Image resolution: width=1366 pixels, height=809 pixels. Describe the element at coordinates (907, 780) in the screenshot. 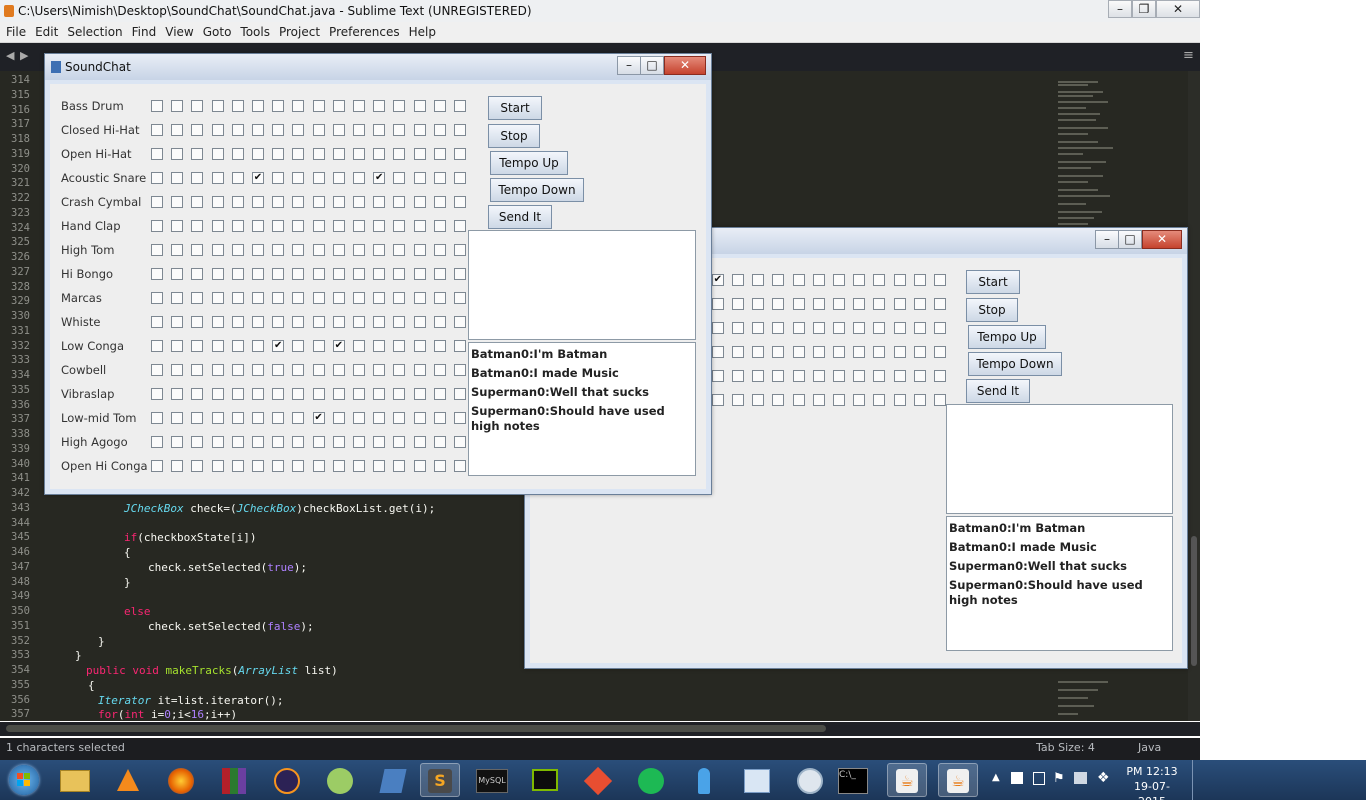

I see `java-taskbar-icon-1: ☕` at that location.